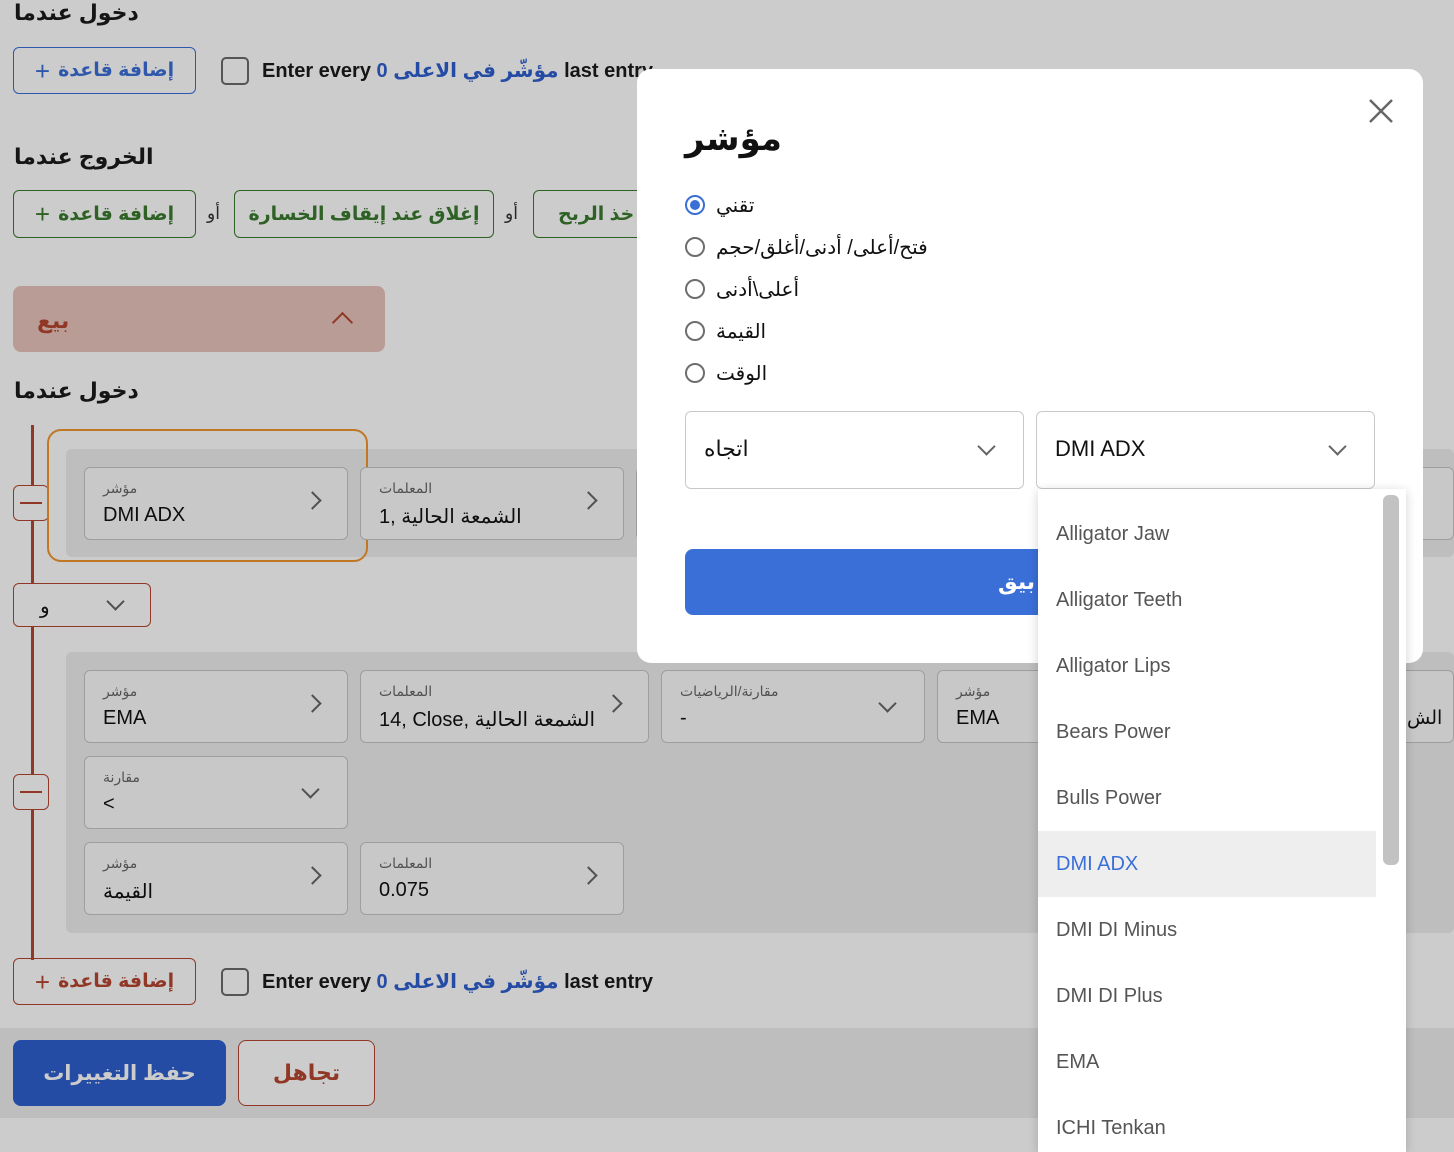 This screenshot has width=1454, height=1152. I want to click on dropdown-scrollbar, so click(1391, 820).